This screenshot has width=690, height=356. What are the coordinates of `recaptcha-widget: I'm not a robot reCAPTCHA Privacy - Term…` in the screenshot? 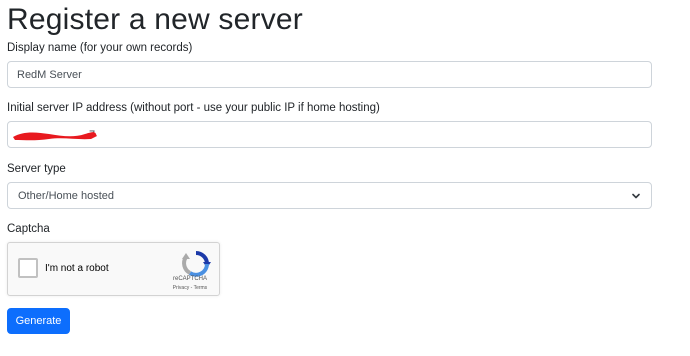 It's located at (113, 269).